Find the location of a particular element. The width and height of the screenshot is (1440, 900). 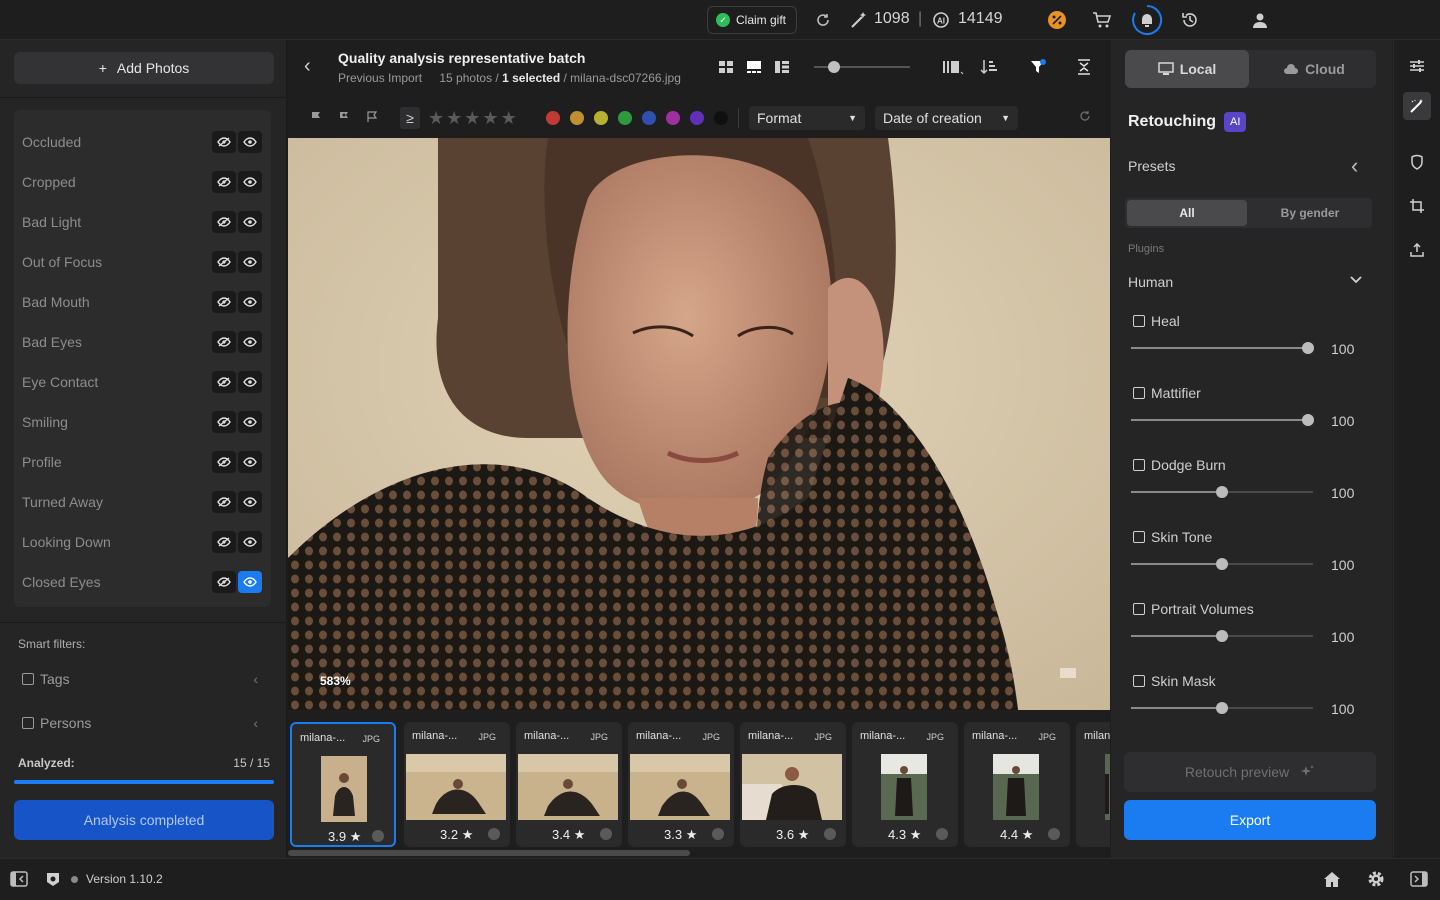

retouch-tool-icon is located at coordinates (1417, 106).